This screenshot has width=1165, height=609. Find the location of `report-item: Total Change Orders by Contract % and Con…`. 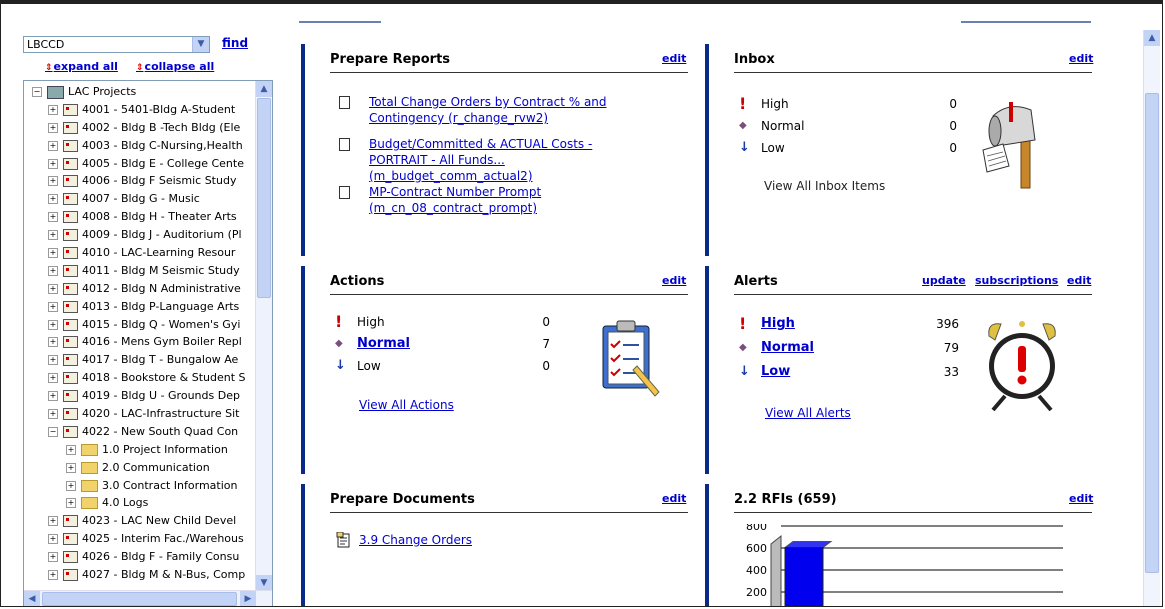

report-item: Total Change Orders by Contract % and Con… is located at coordinates (488, 110).